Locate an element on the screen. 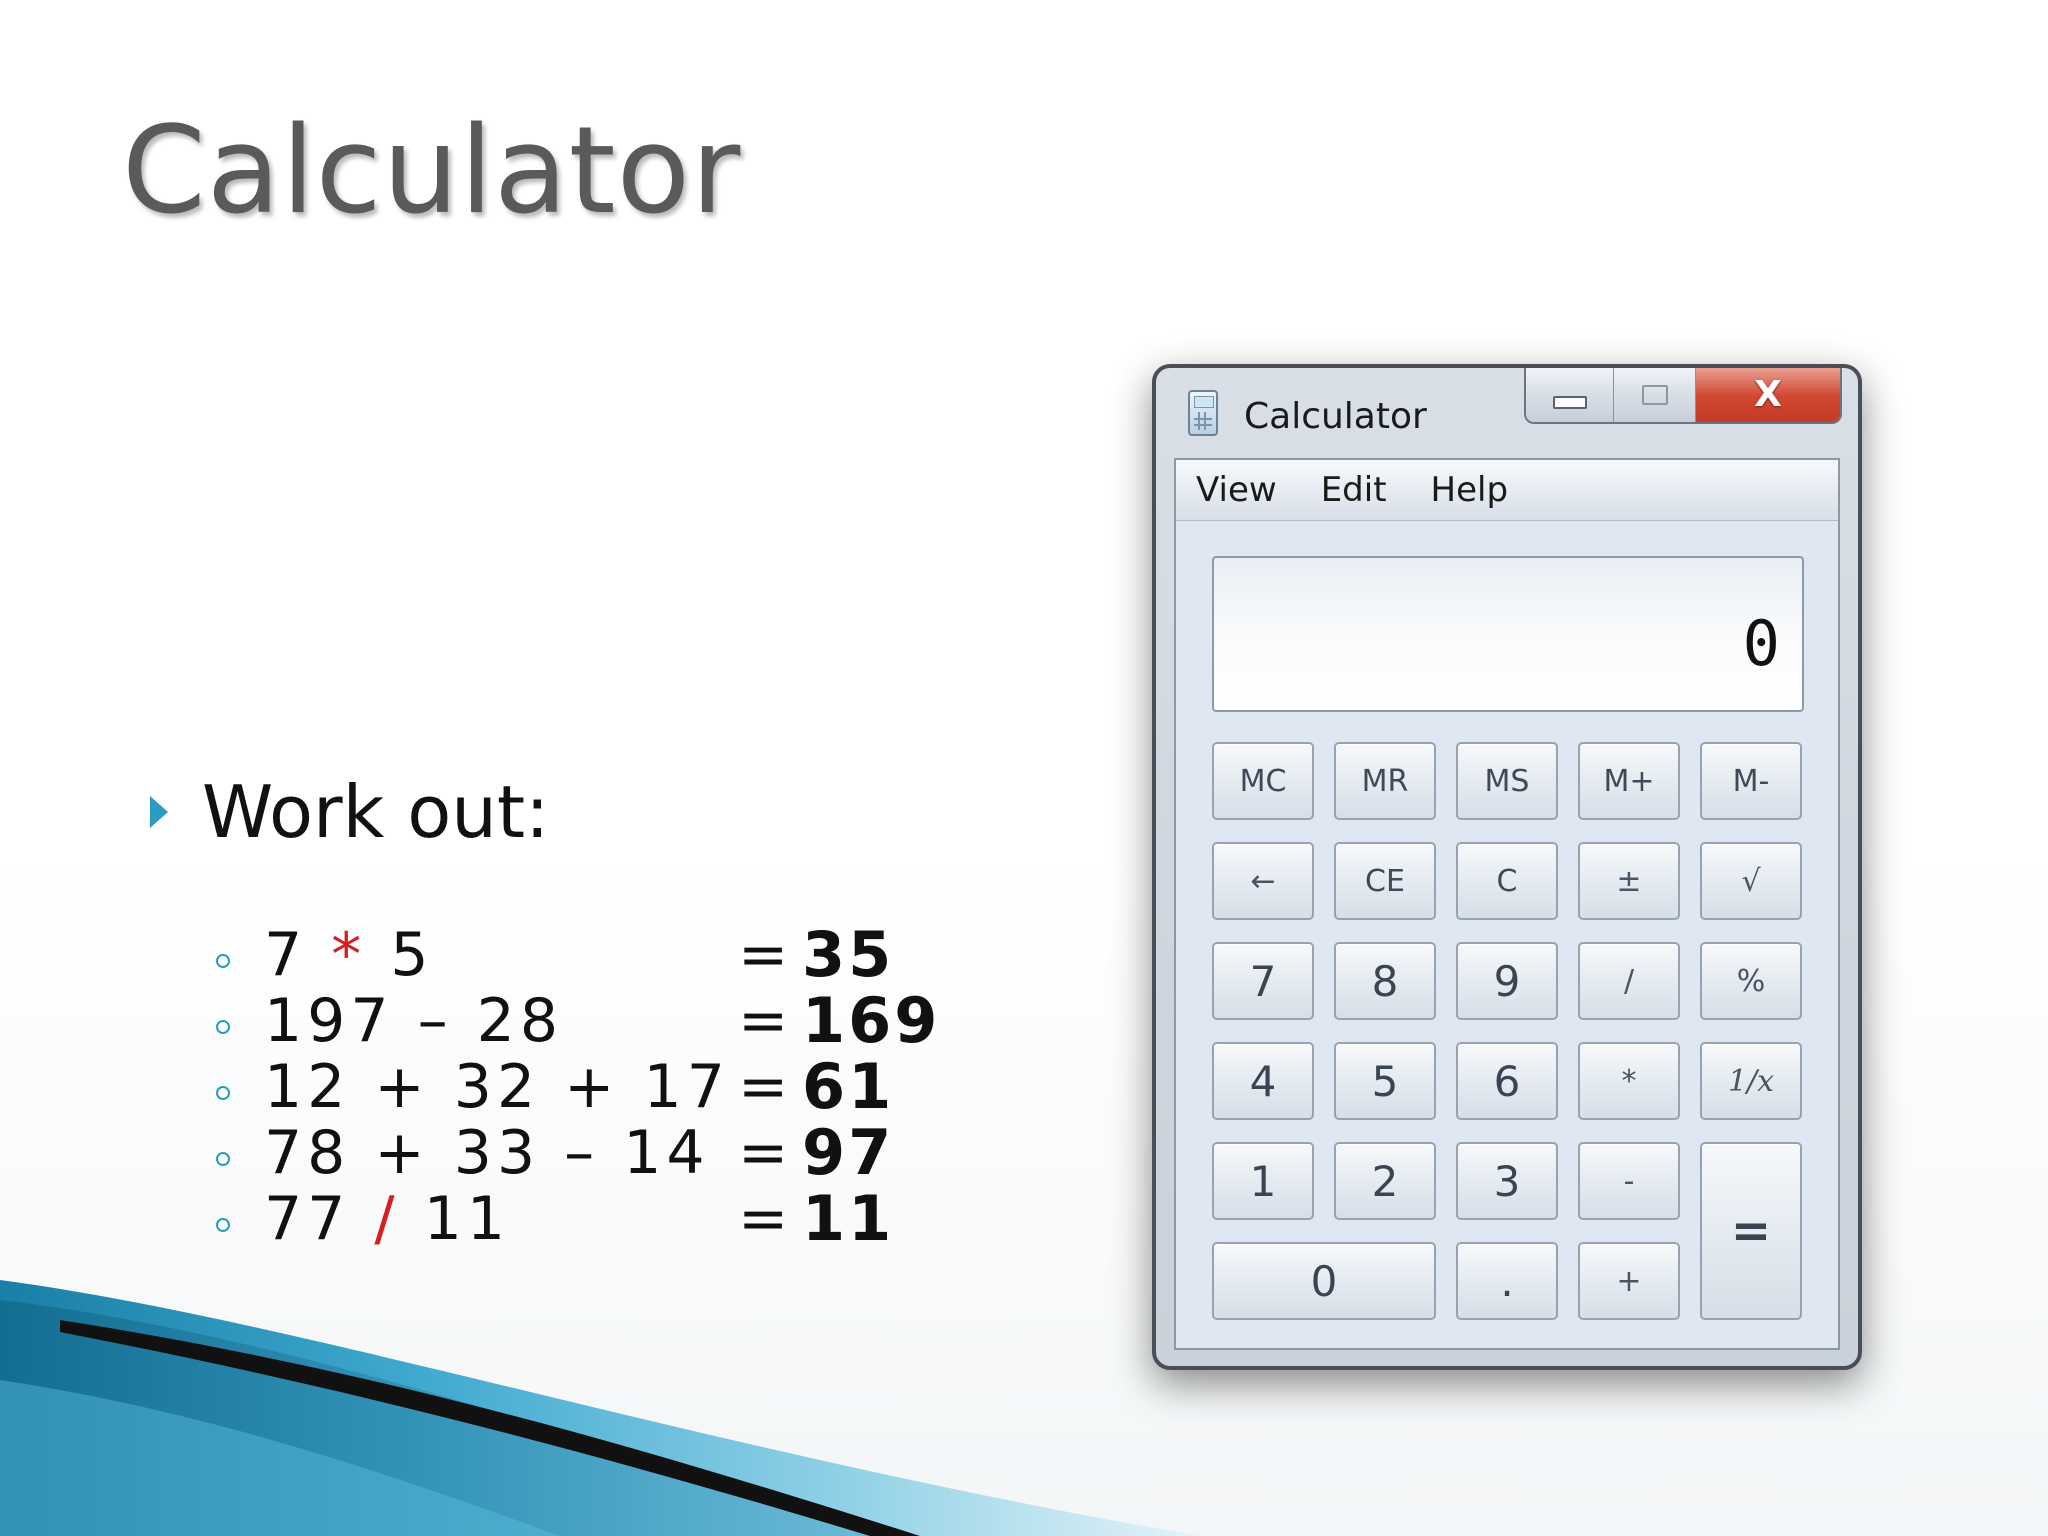  digit-2-button: 2 is located at coordinates (1385, 1181).